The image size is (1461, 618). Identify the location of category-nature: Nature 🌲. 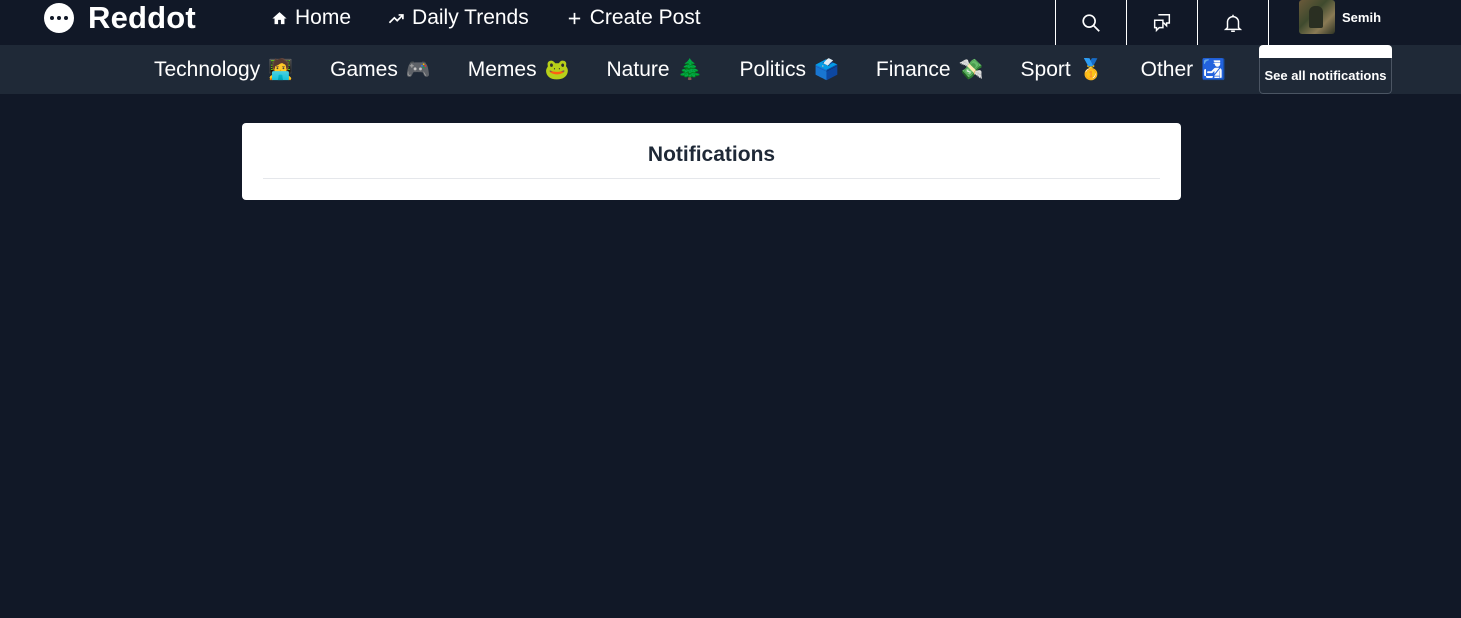
(655, 69).